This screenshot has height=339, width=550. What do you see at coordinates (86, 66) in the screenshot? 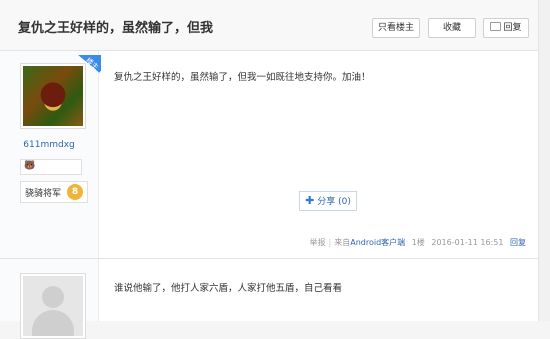
I see `op-badge: 楼主` at bounding box center [86, 66].